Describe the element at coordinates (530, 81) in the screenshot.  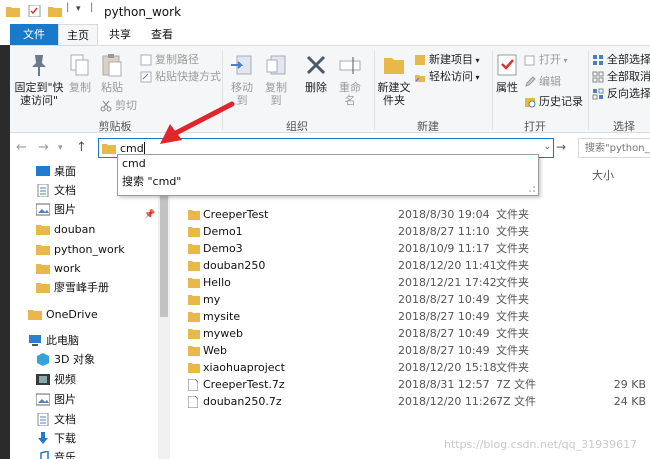
I see `edit-icon` at that location.